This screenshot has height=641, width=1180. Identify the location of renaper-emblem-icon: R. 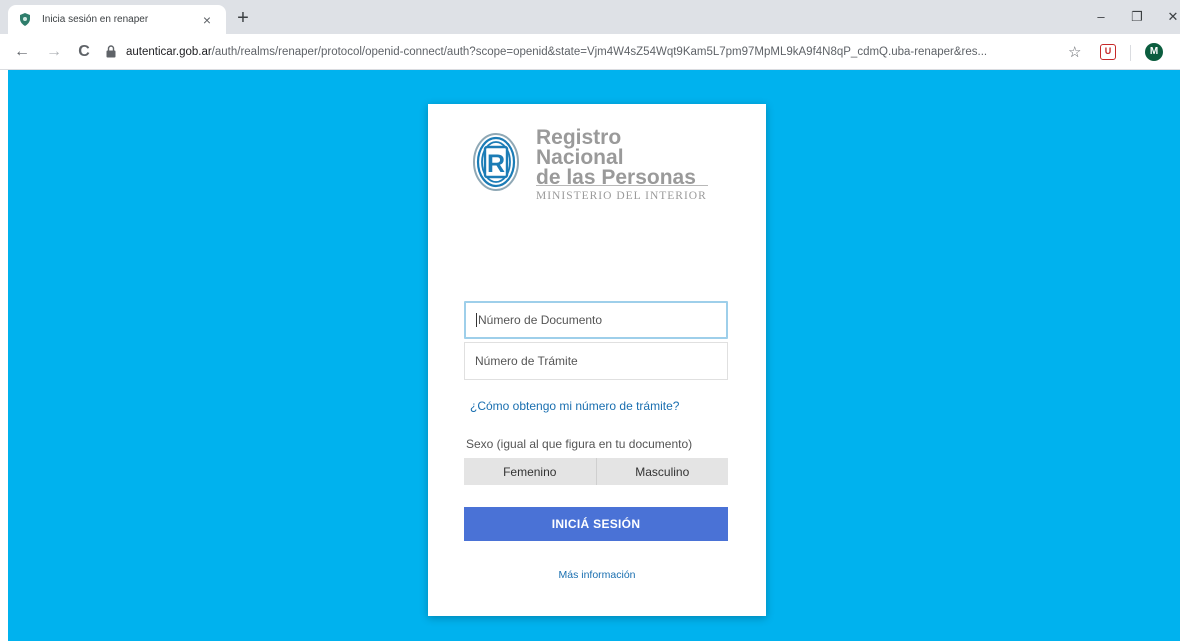
(496, 162).